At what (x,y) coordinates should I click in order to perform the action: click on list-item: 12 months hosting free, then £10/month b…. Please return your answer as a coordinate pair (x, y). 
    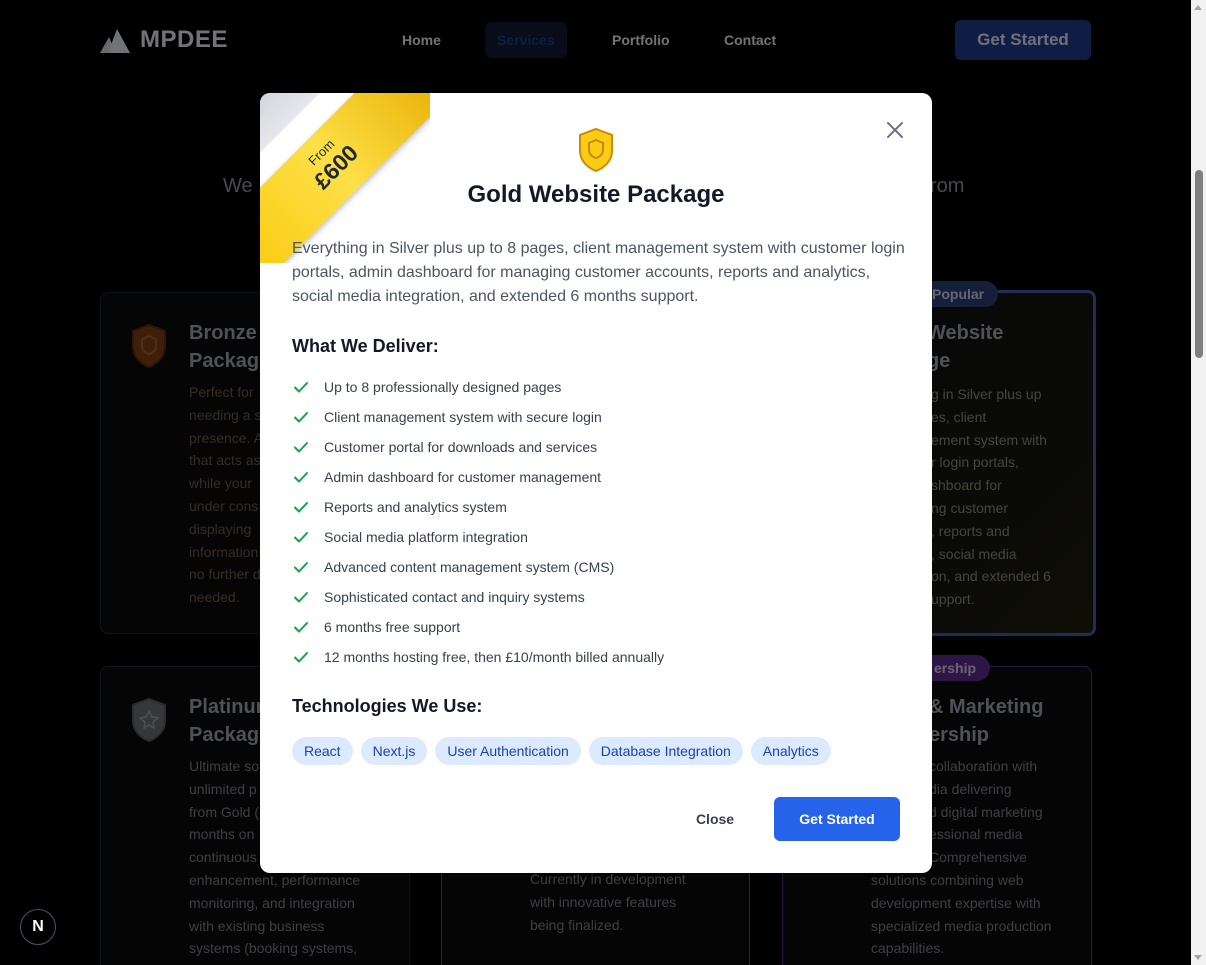
    Looking at the image, I should click on (478, 657).